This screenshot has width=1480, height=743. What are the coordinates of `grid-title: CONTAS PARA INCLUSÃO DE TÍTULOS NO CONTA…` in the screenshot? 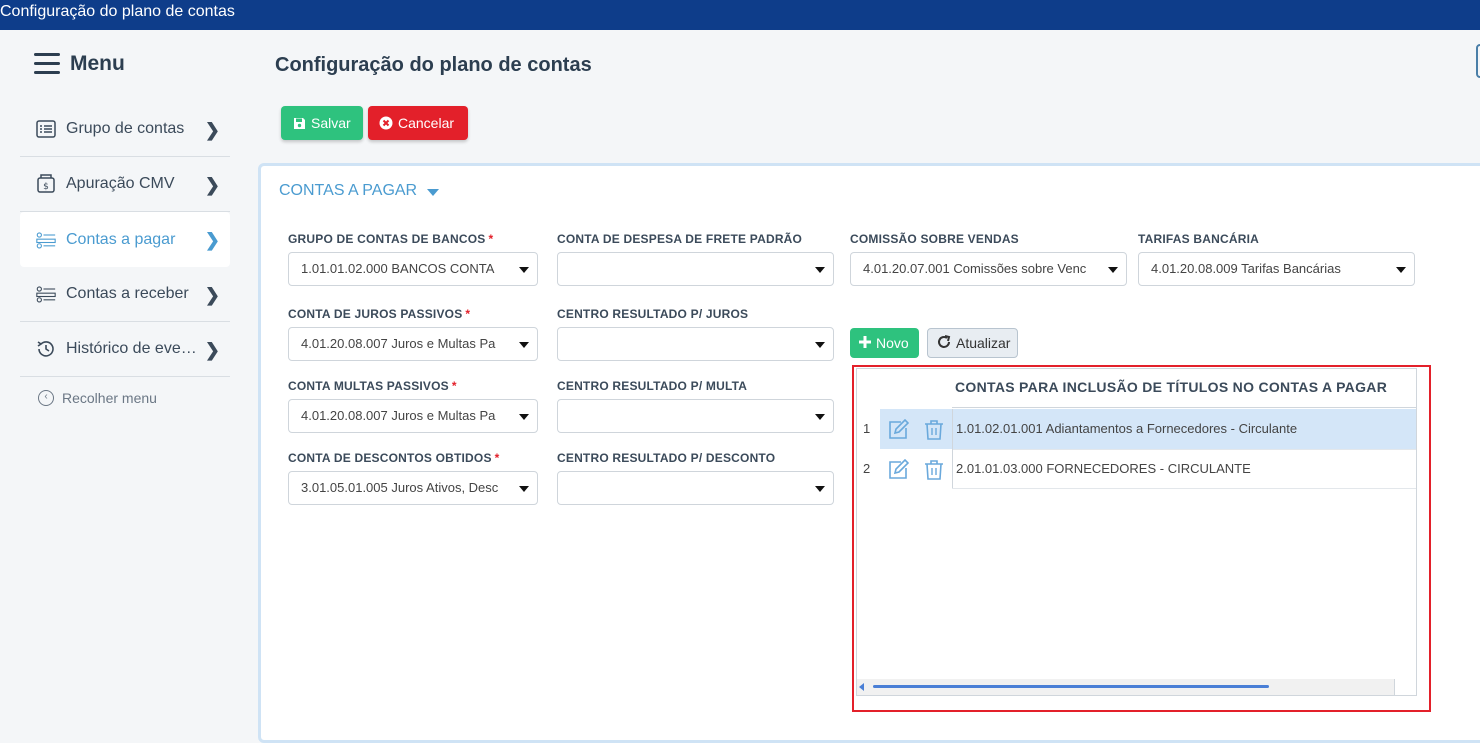 It's located at (1171, 387).